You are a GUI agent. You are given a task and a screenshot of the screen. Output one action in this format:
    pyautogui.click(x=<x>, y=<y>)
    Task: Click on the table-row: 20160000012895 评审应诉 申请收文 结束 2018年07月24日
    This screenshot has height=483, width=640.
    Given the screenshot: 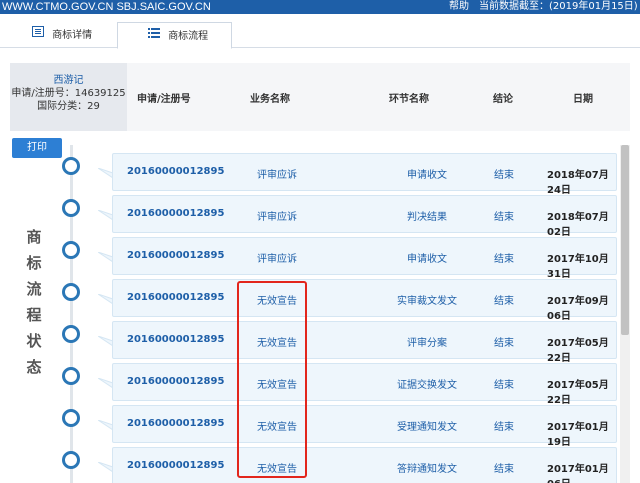 What is the action you would take?
    pyautogui.click(x=364, y=174)
    